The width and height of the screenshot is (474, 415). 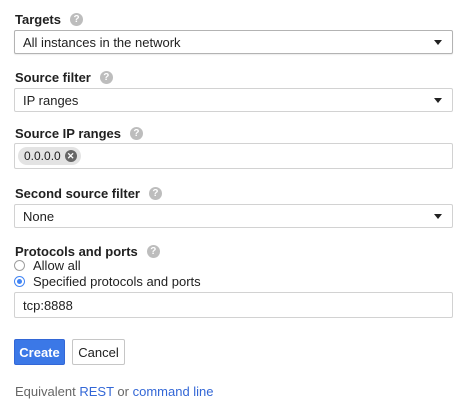 What do you see at coordinates (107, 281) in the screenshot?
I see `radio-specified-protocols: Specified protocols and ports` at bounding box center [107, 281].